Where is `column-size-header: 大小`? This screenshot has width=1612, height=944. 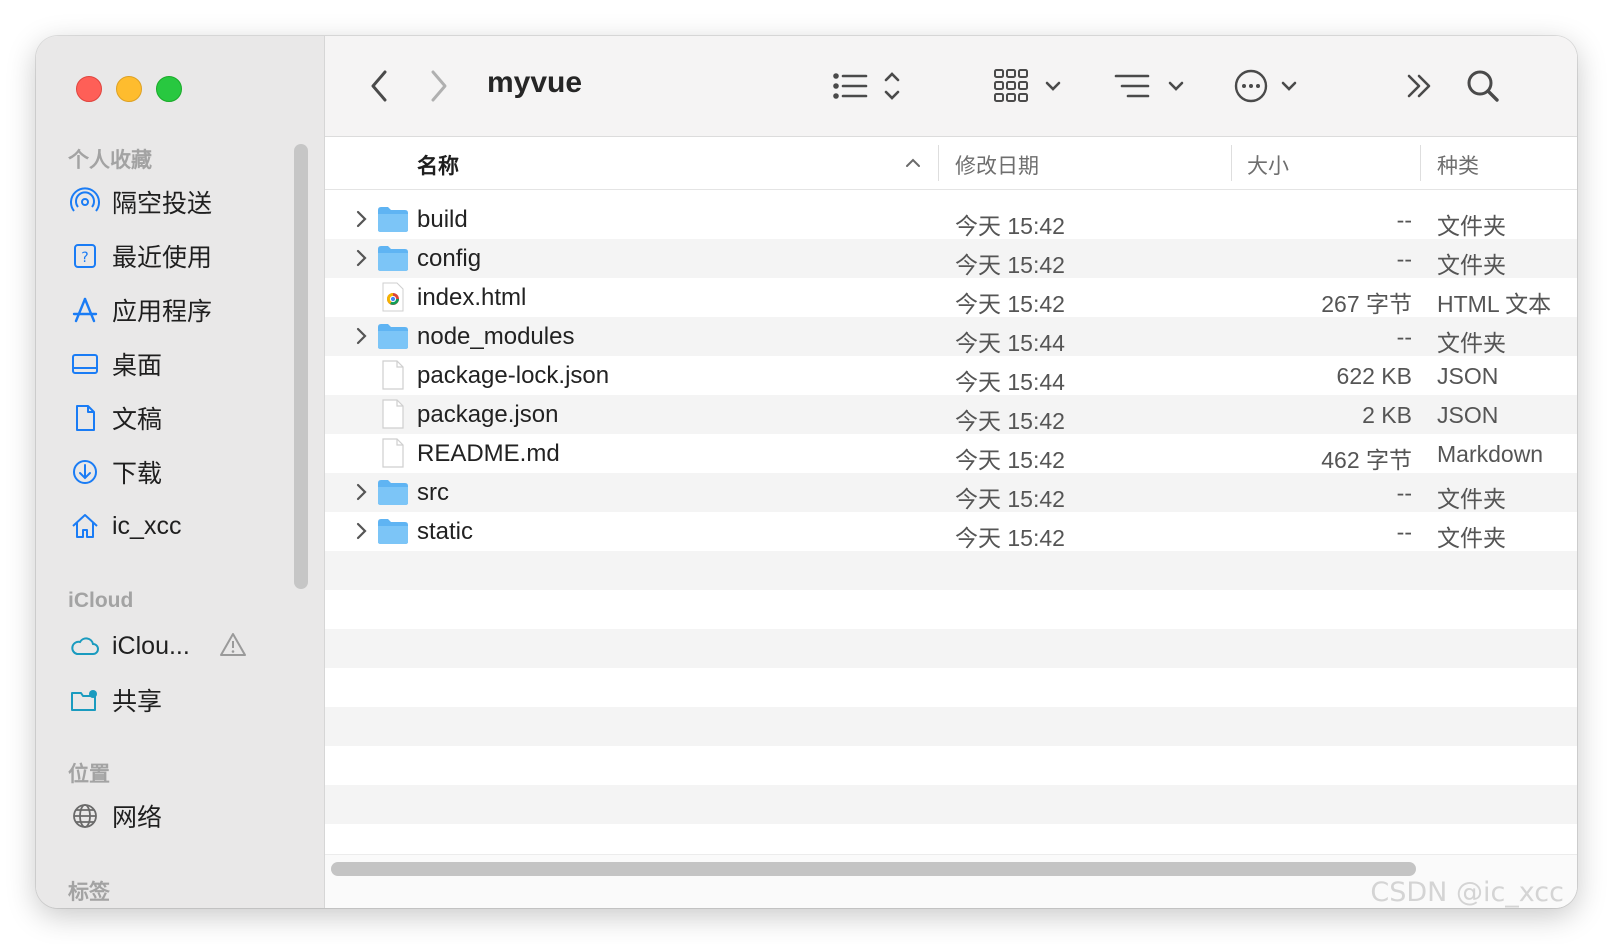 column-size-header: 大小 is located at coordinates (1268, 165).